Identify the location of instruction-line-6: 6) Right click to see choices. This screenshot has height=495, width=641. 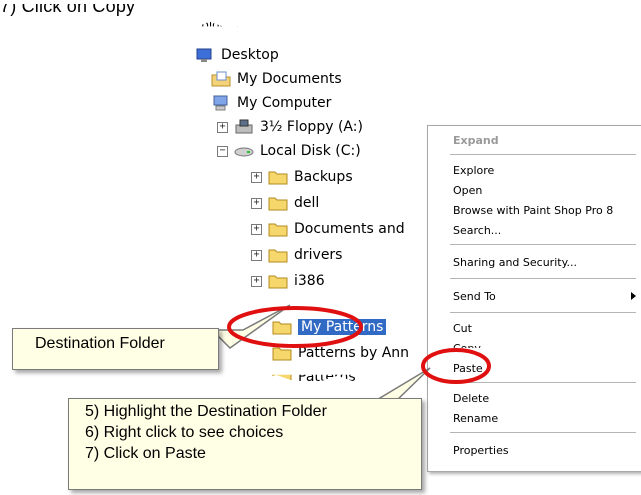
(184, 432).